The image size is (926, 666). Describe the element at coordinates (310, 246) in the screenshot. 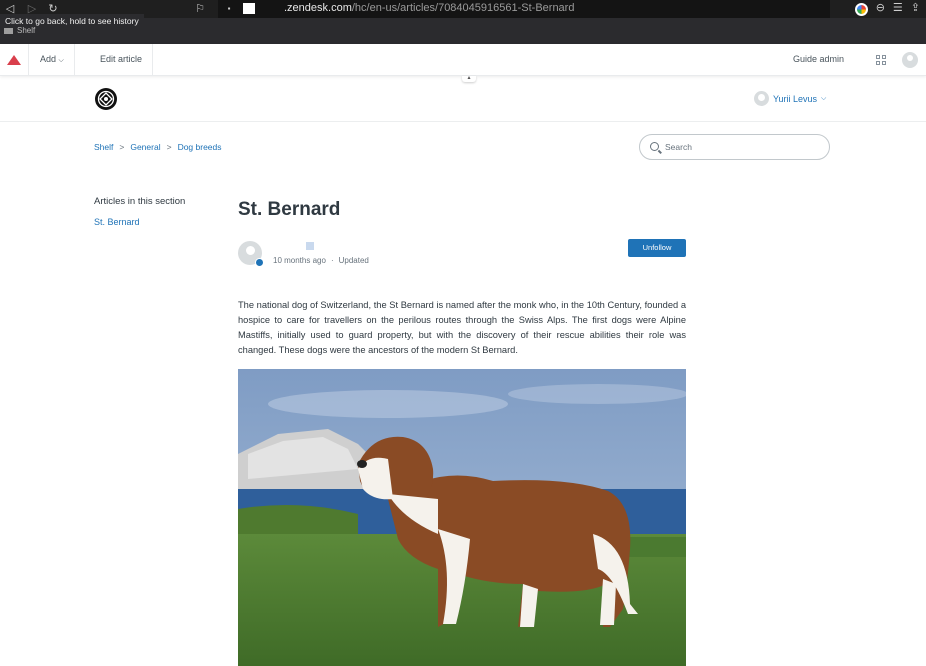

I see `author-name-redaction` at that location.